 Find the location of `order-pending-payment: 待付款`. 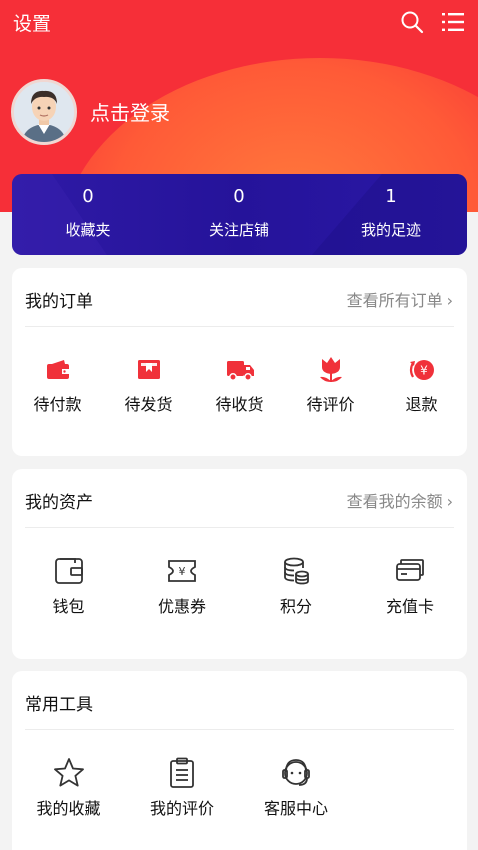

order-pending-payment: 待付款 is located at coordinates (57, 387).